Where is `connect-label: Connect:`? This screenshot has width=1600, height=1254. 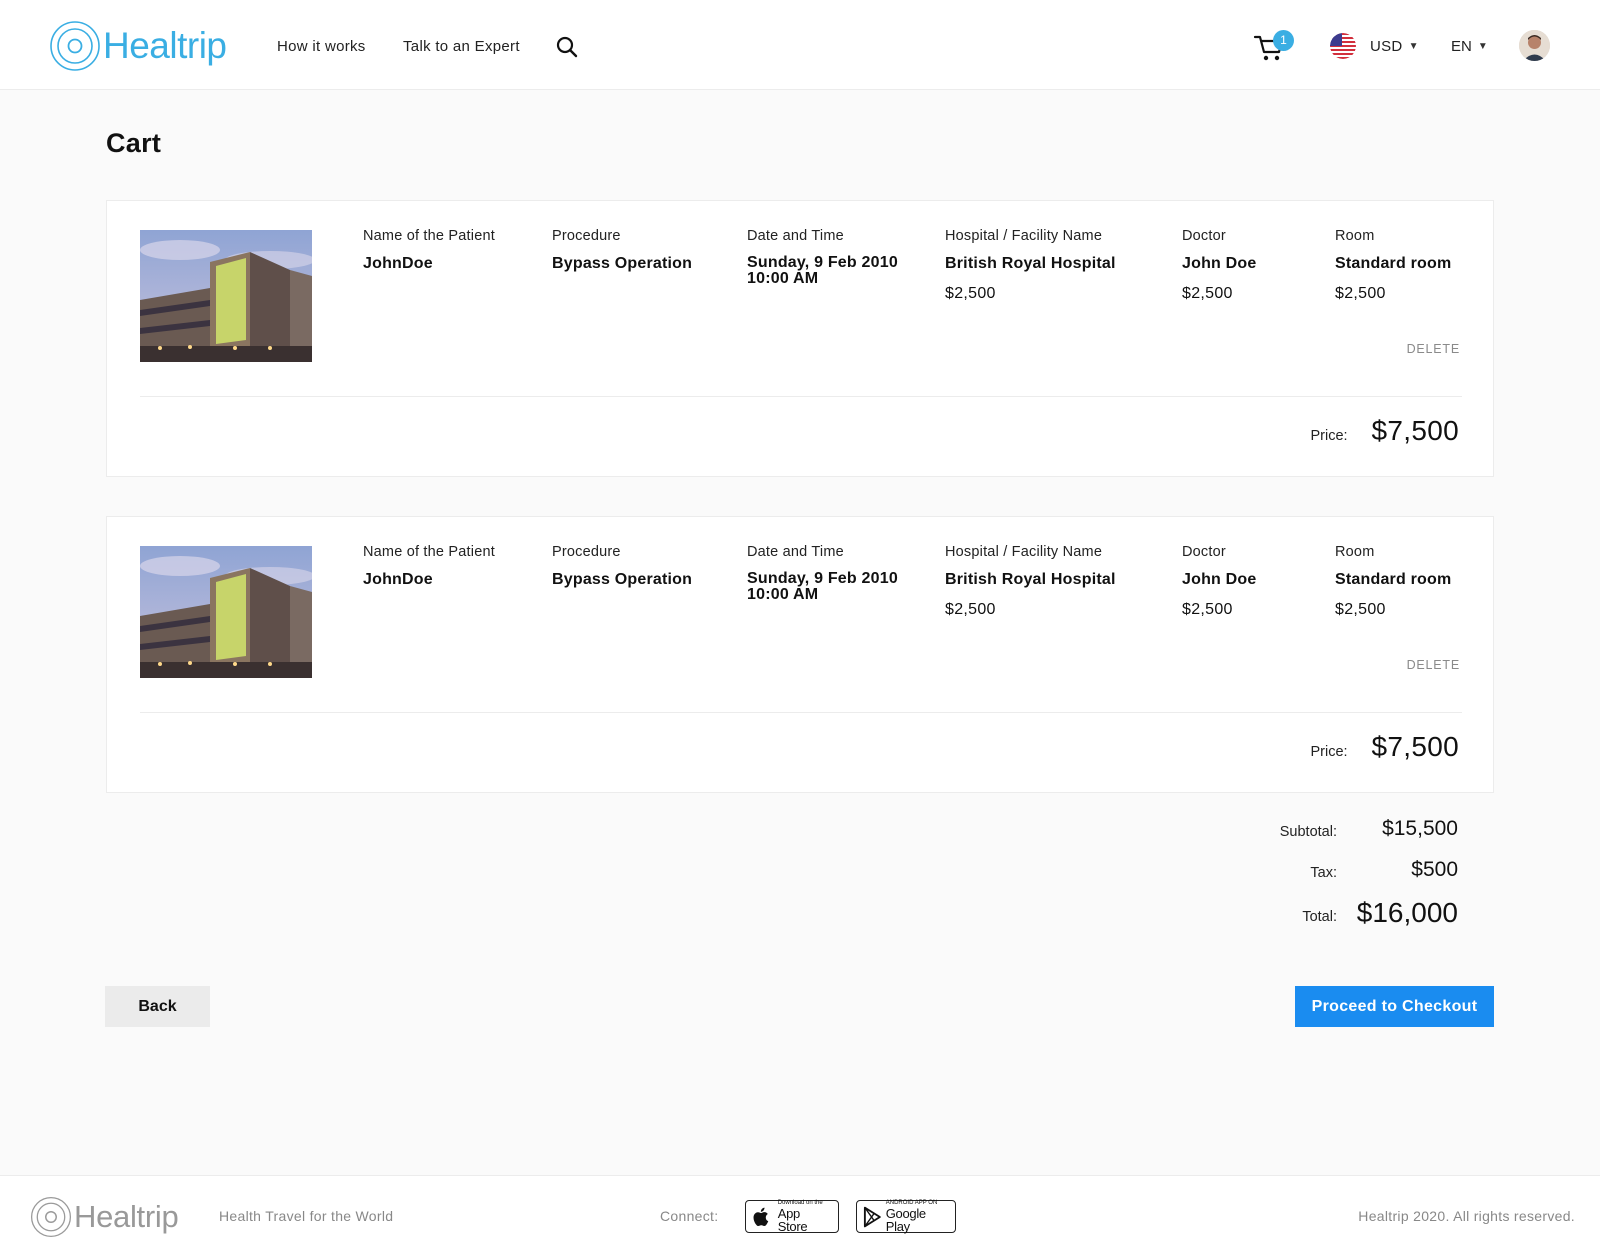 connect-label: Connect: is located at coordinates (689, 1216).